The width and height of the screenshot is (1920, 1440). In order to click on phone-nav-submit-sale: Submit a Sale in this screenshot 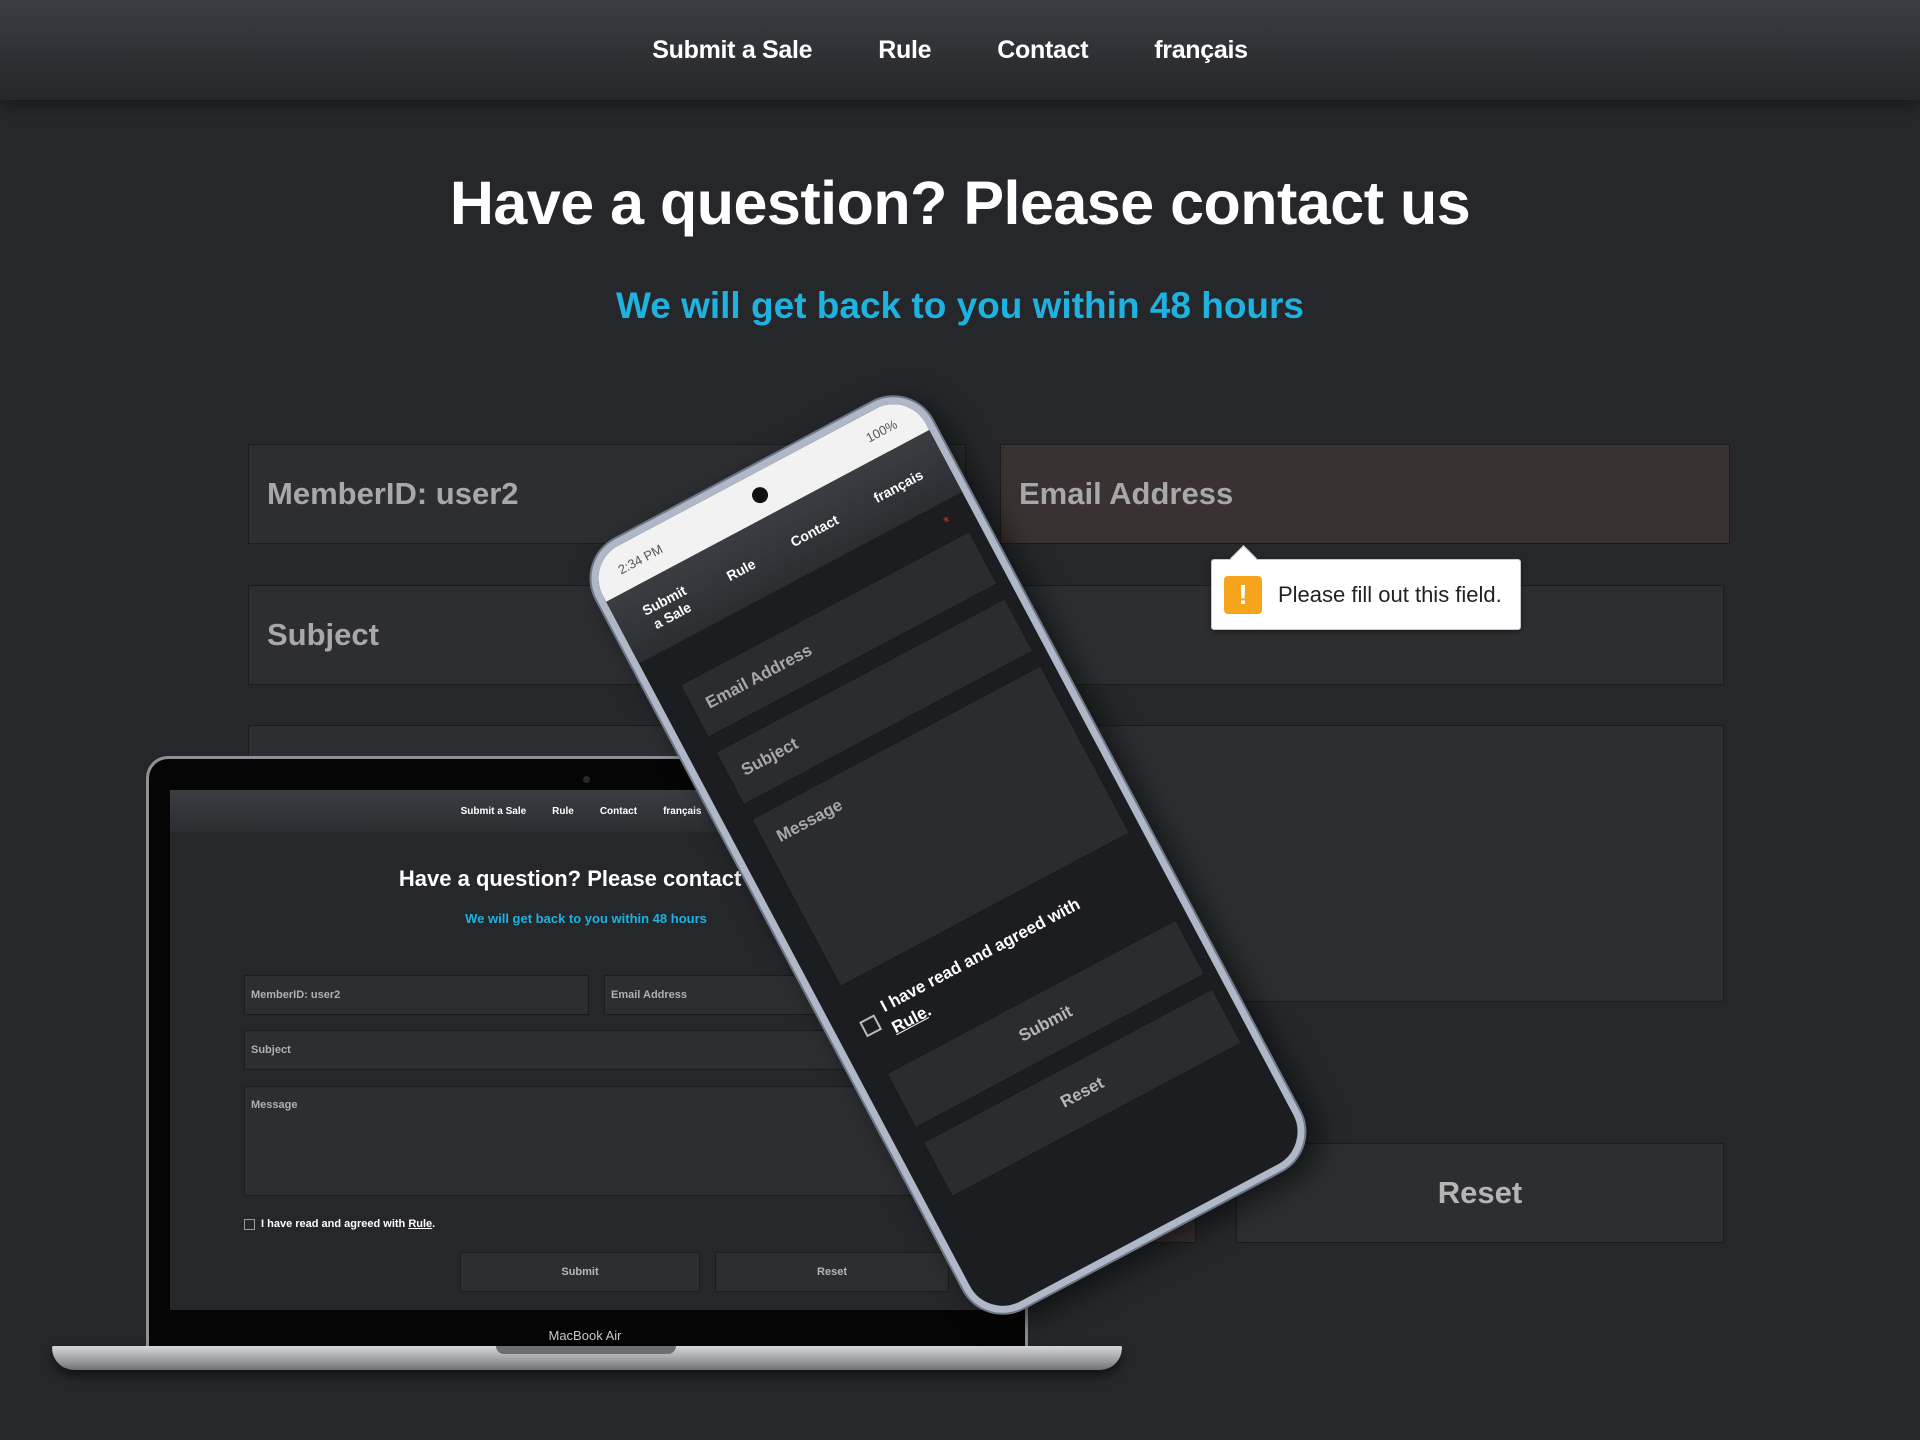, I will do `click(666, 607)`.